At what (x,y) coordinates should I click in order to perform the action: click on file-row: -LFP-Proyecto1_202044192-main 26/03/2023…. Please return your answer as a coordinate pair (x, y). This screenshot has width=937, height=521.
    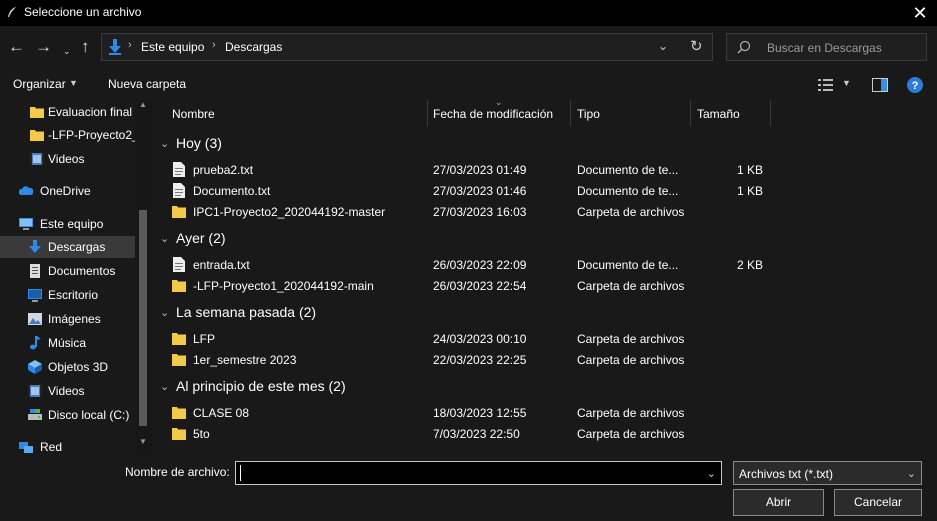
    Looking at the image, I should click on (482, 285).